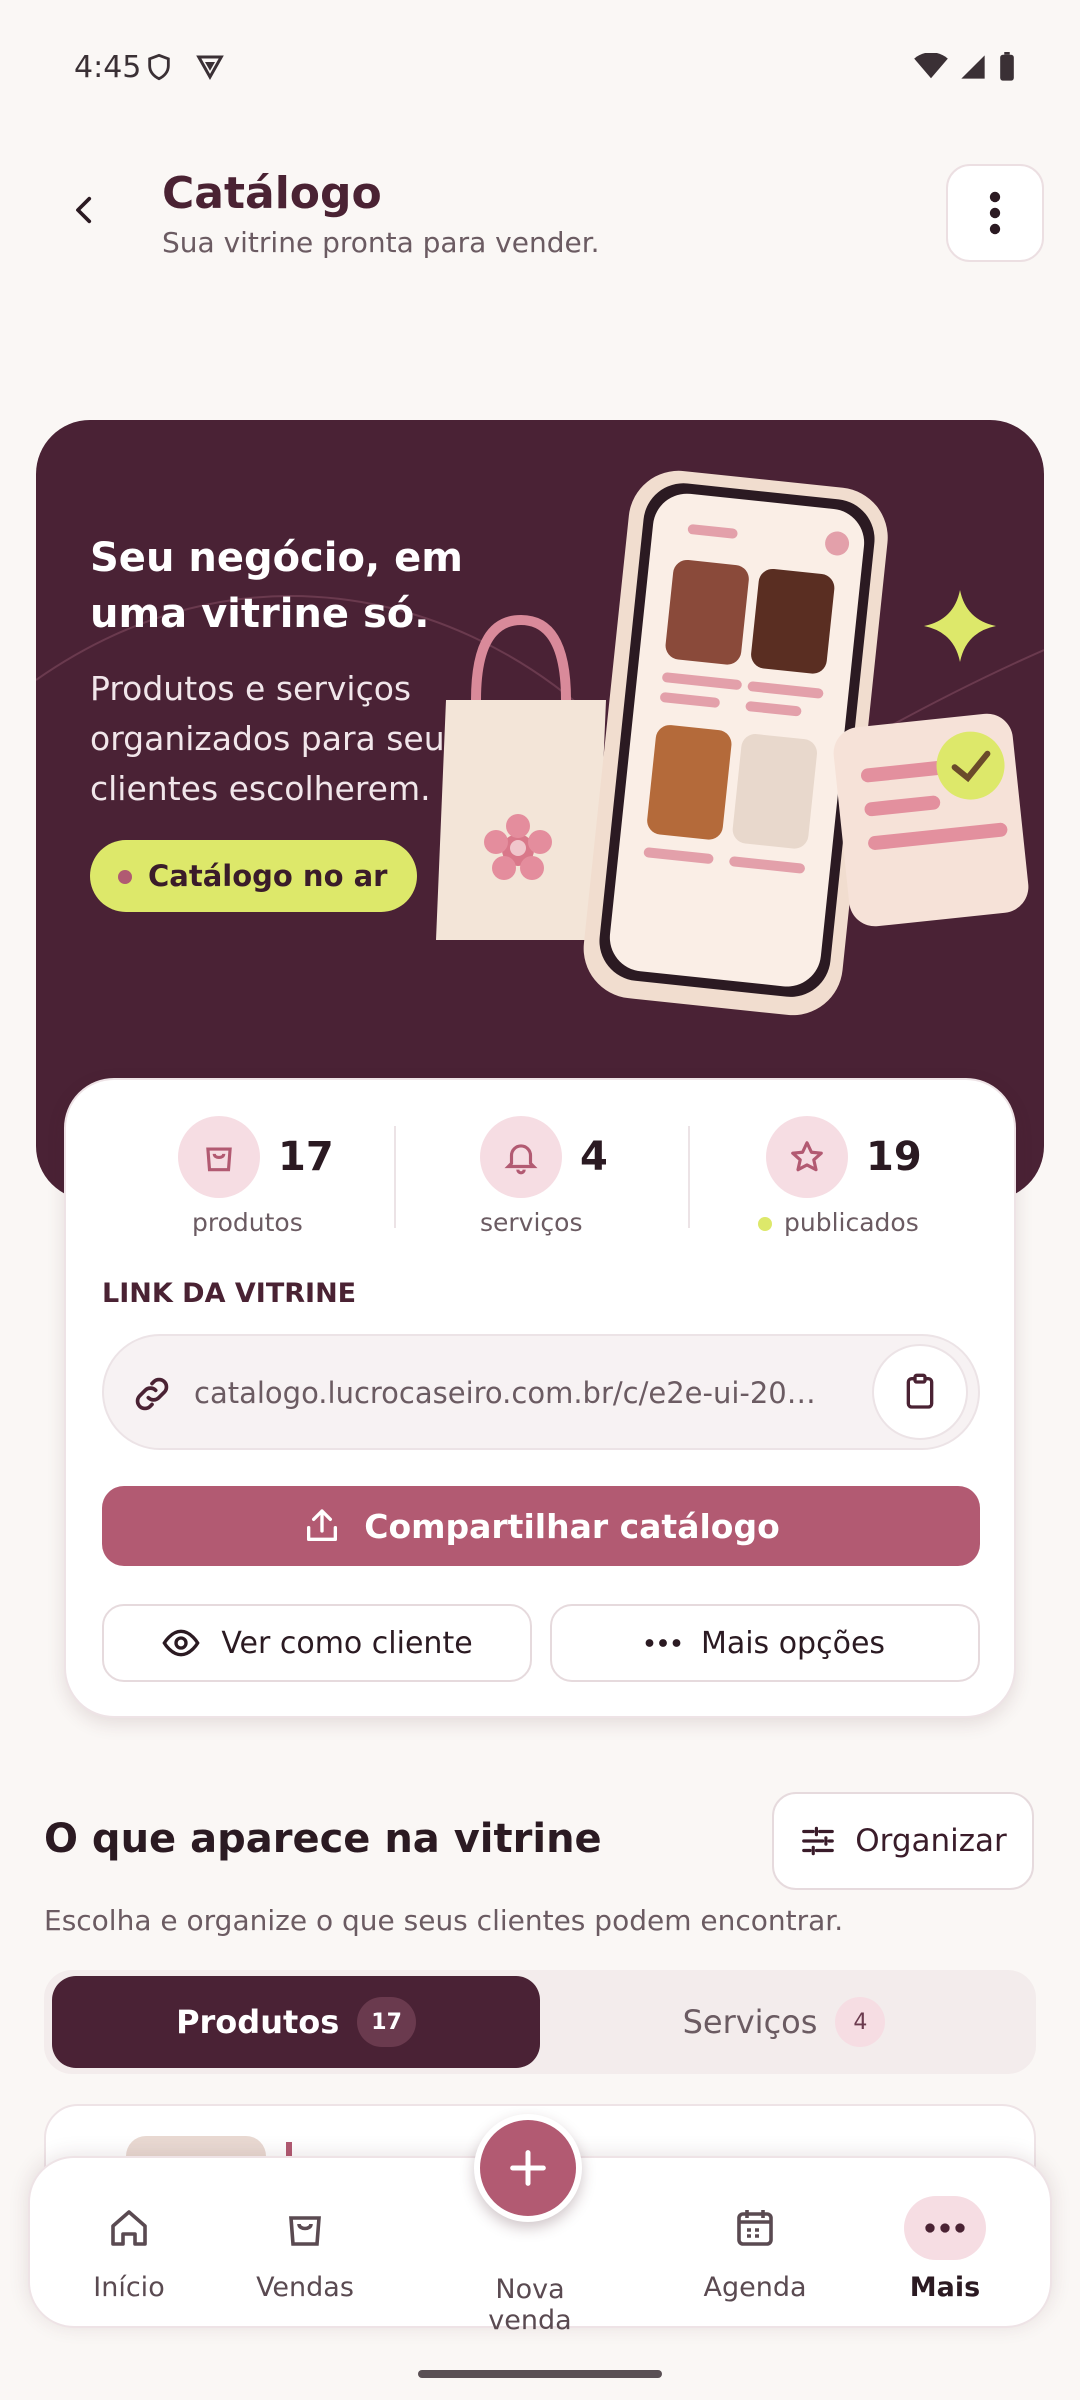 Image resolution: width=1080 pixels, height=2400 pixels. Describe the element at coordinates (247, 1222) in the screenshot. I see `stat-products-label: produtos` at that location.